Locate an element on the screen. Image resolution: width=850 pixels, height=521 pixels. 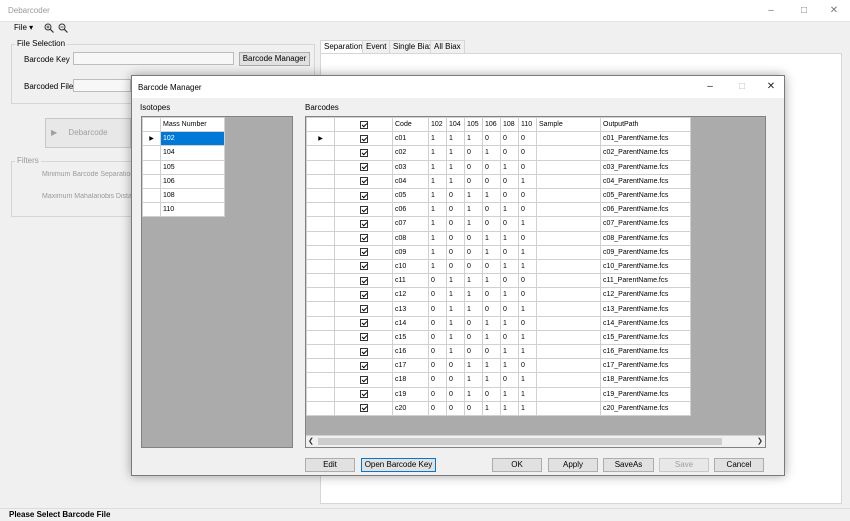
horizontal-scrollbar: ❮ ❯ is located at coordinates (535, 441).